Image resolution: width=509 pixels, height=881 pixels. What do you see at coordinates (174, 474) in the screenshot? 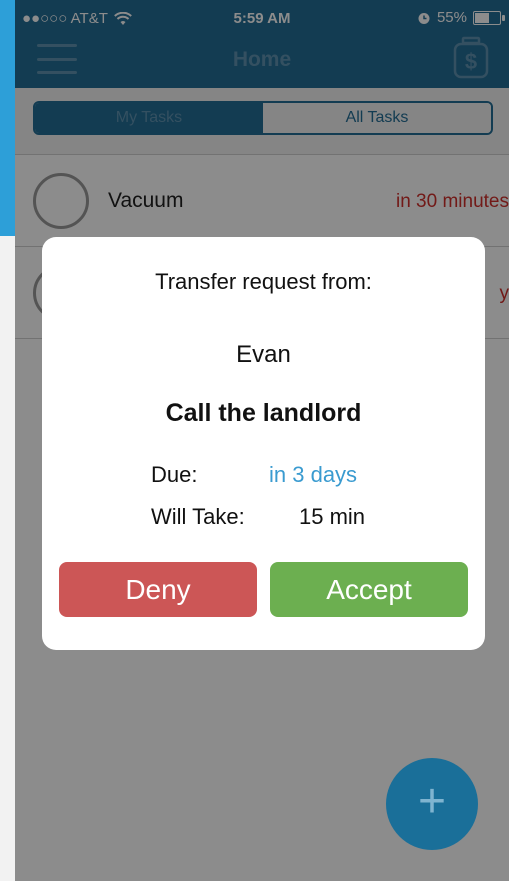
I see `due-label: Due:` at bounding box center [174, 474].